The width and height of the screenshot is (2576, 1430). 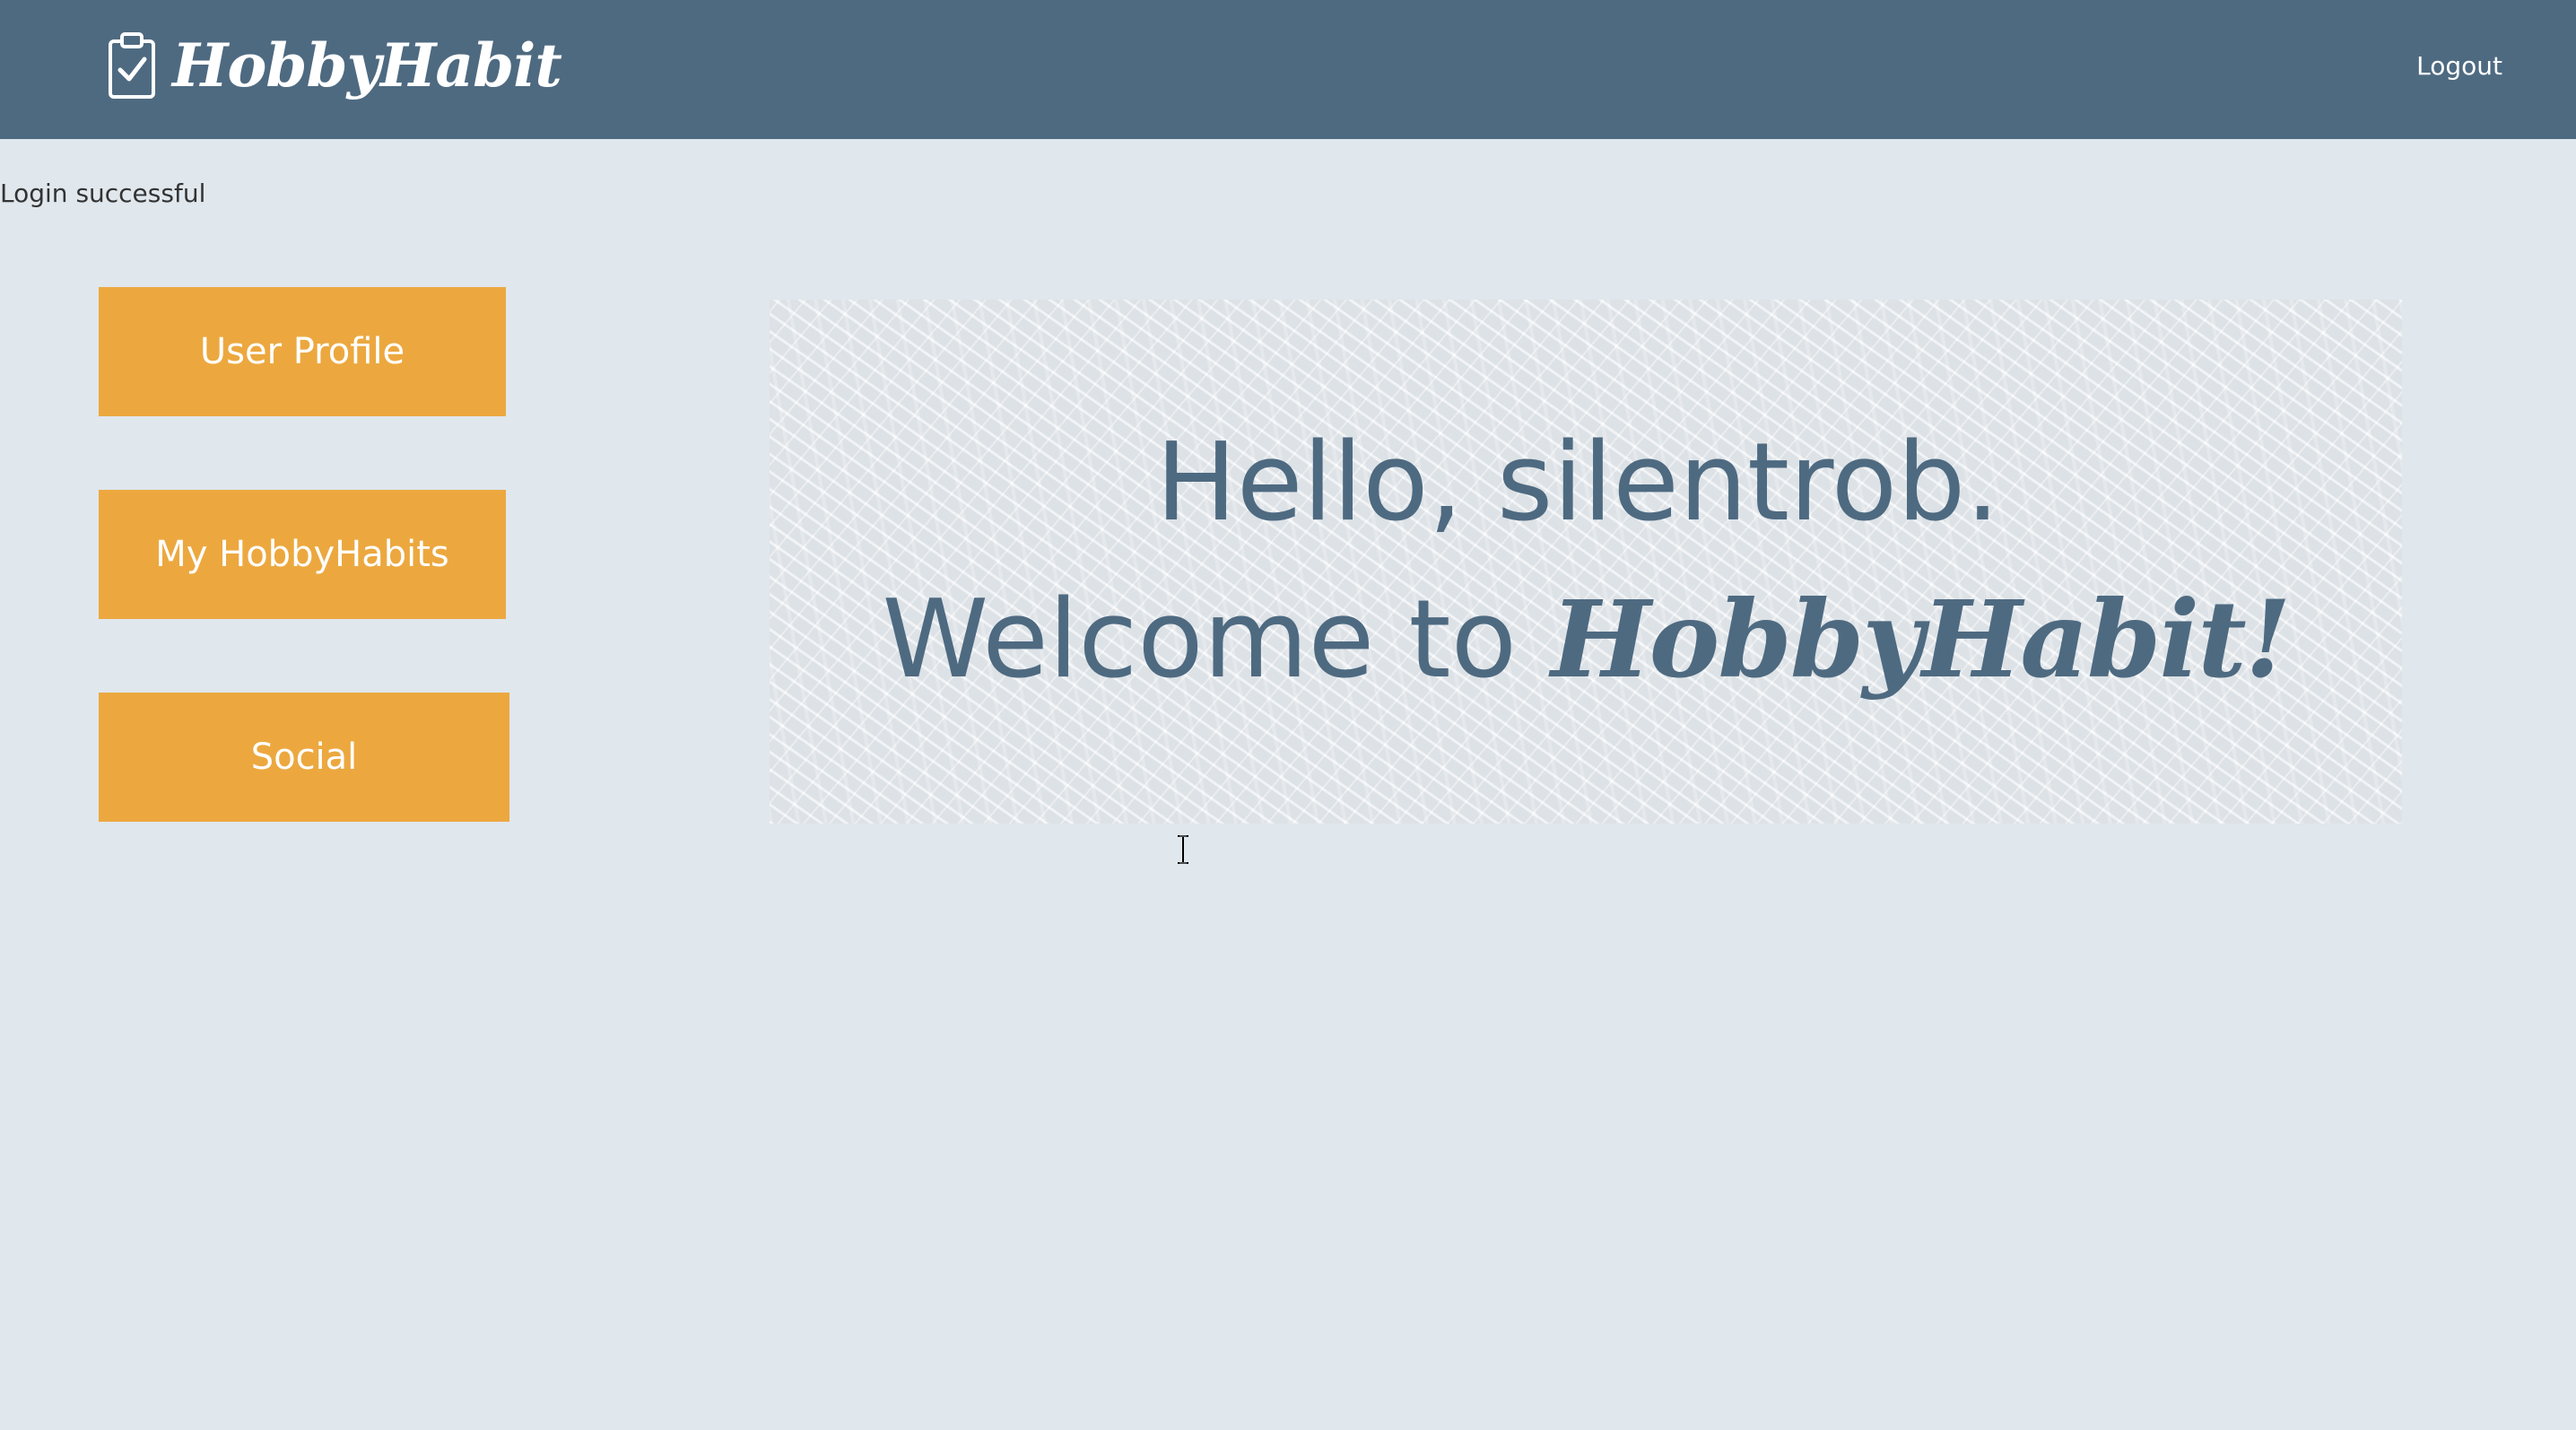 I want to click on welcome-prefix: Welcome to, so click(x=1199, y=639).